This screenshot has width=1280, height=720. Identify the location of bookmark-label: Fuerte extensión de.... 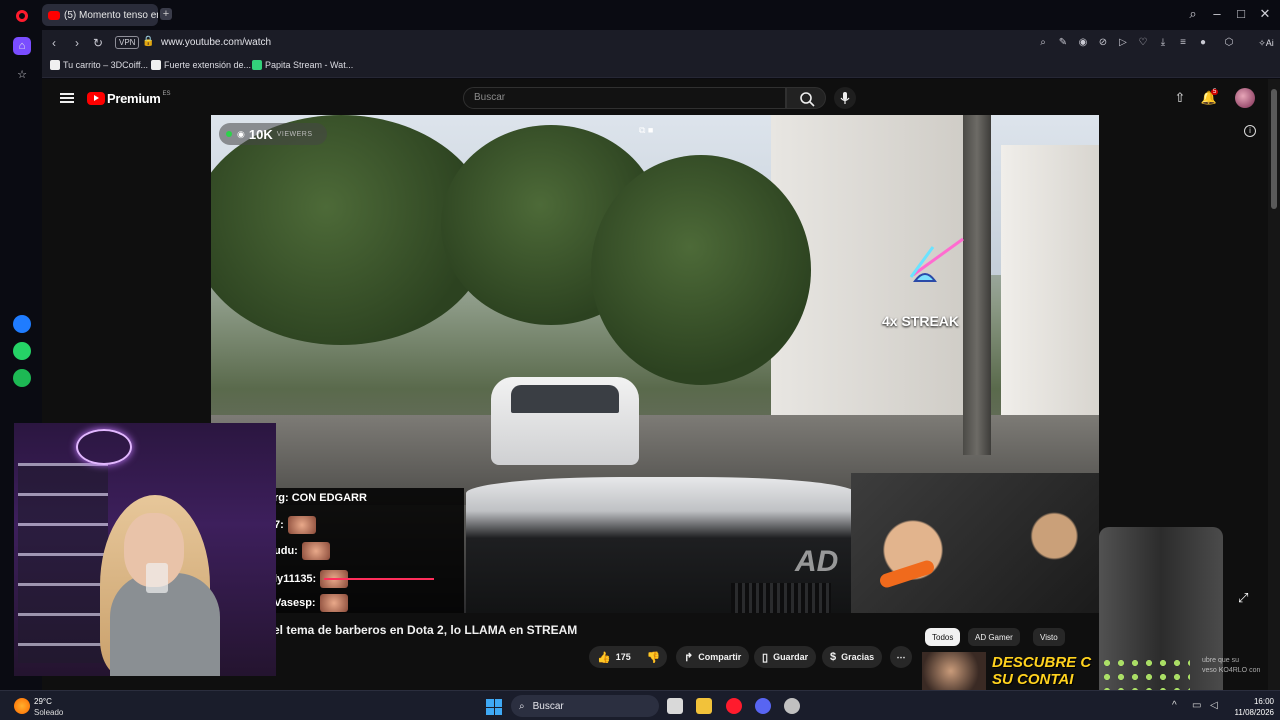
(208, 65).